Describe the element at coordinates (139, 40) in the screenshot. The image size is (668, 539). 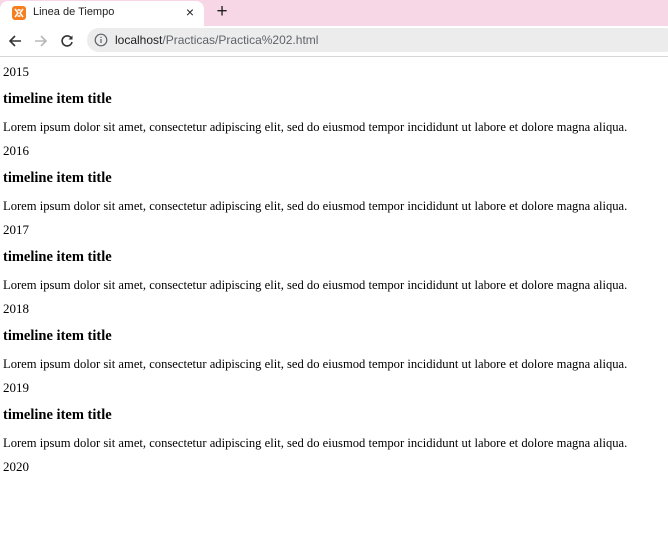
I see `url-host: localhost` at that location.